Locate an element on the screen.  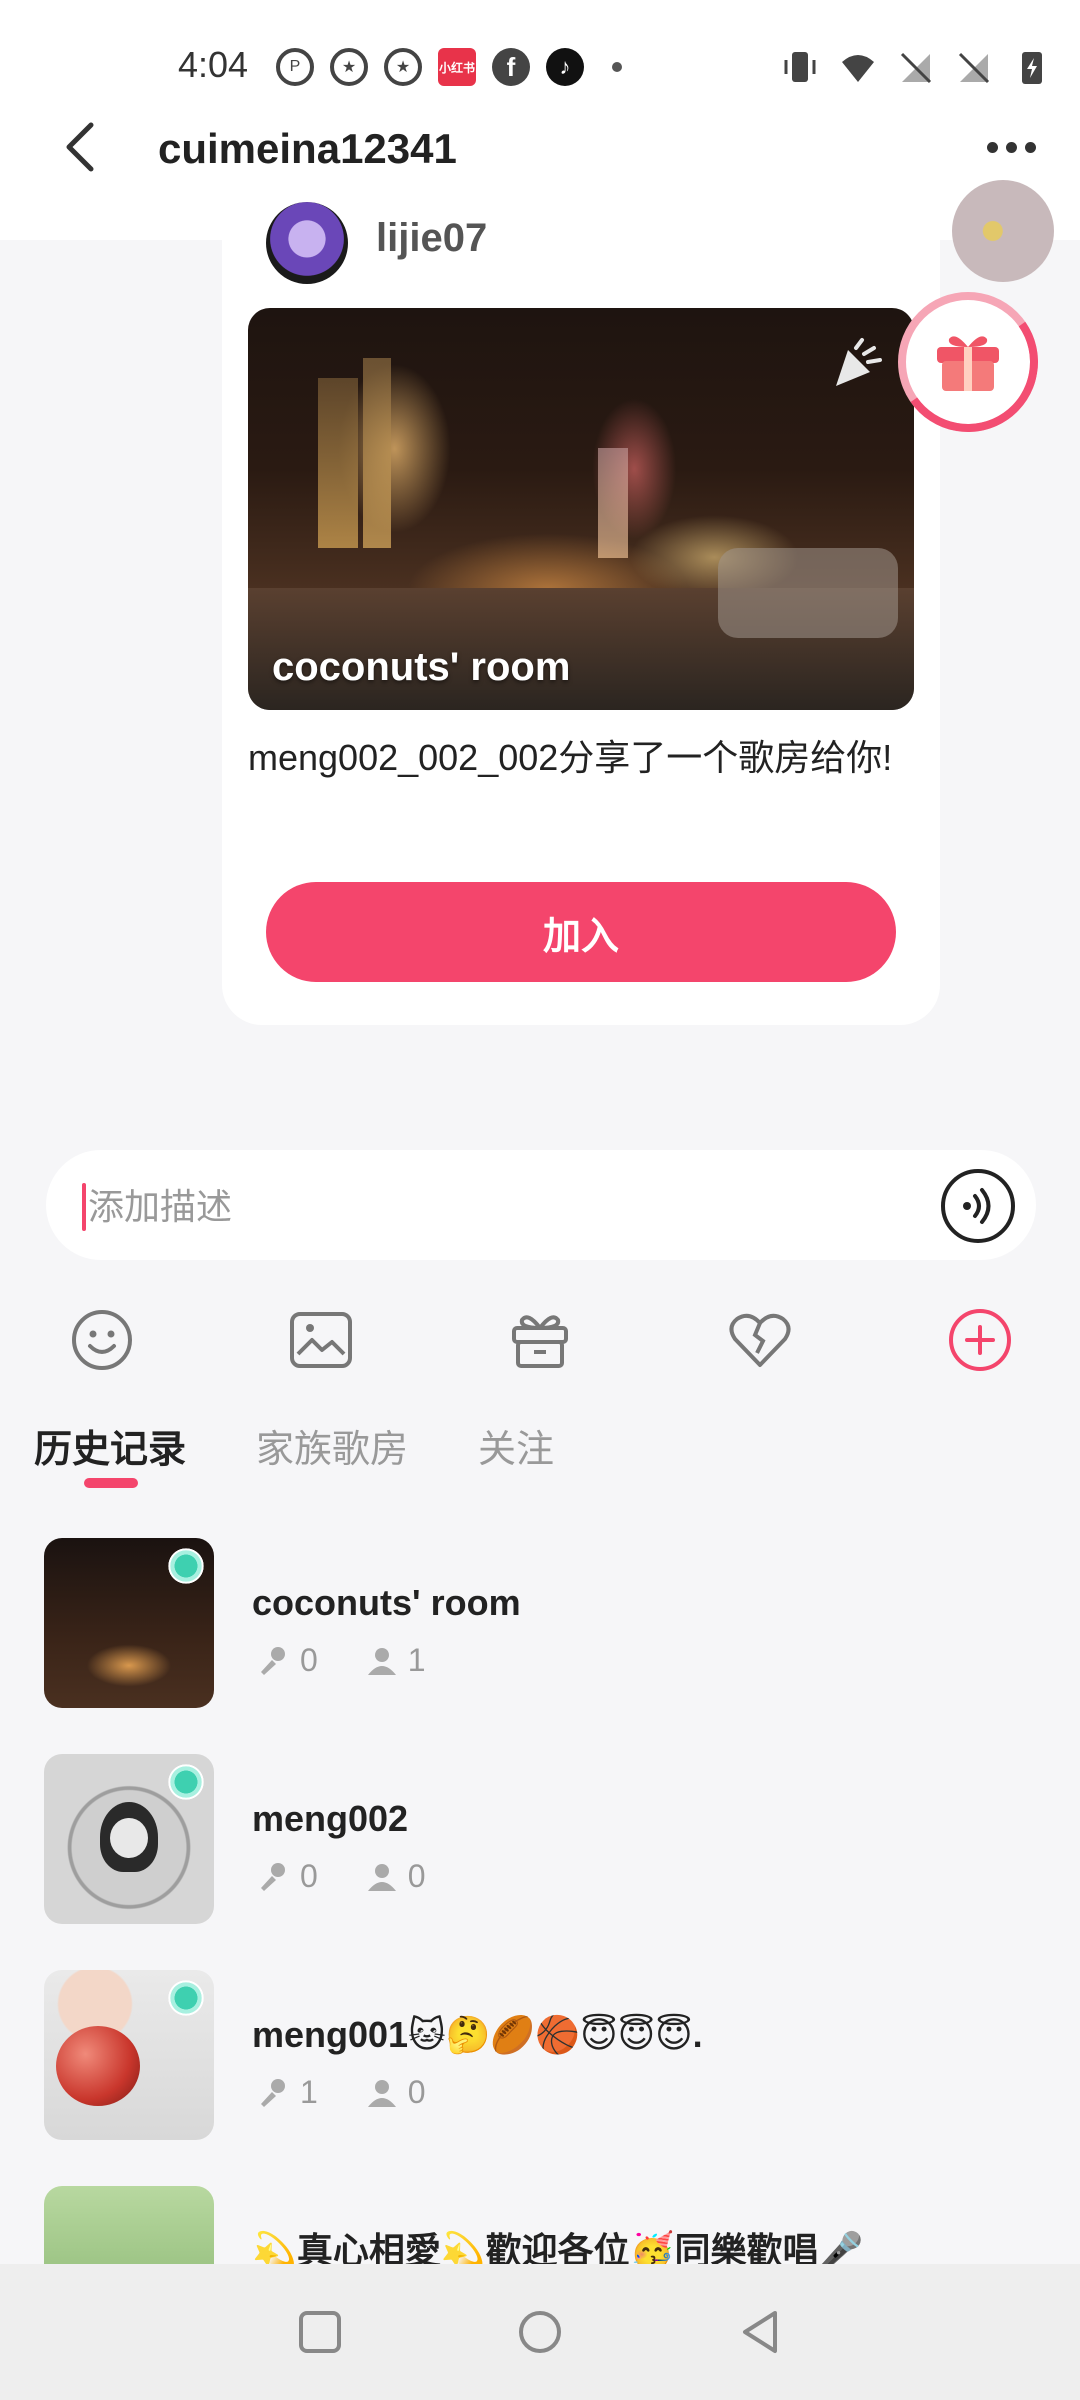
chevron-left-icon is located at coordinates (80, 147).